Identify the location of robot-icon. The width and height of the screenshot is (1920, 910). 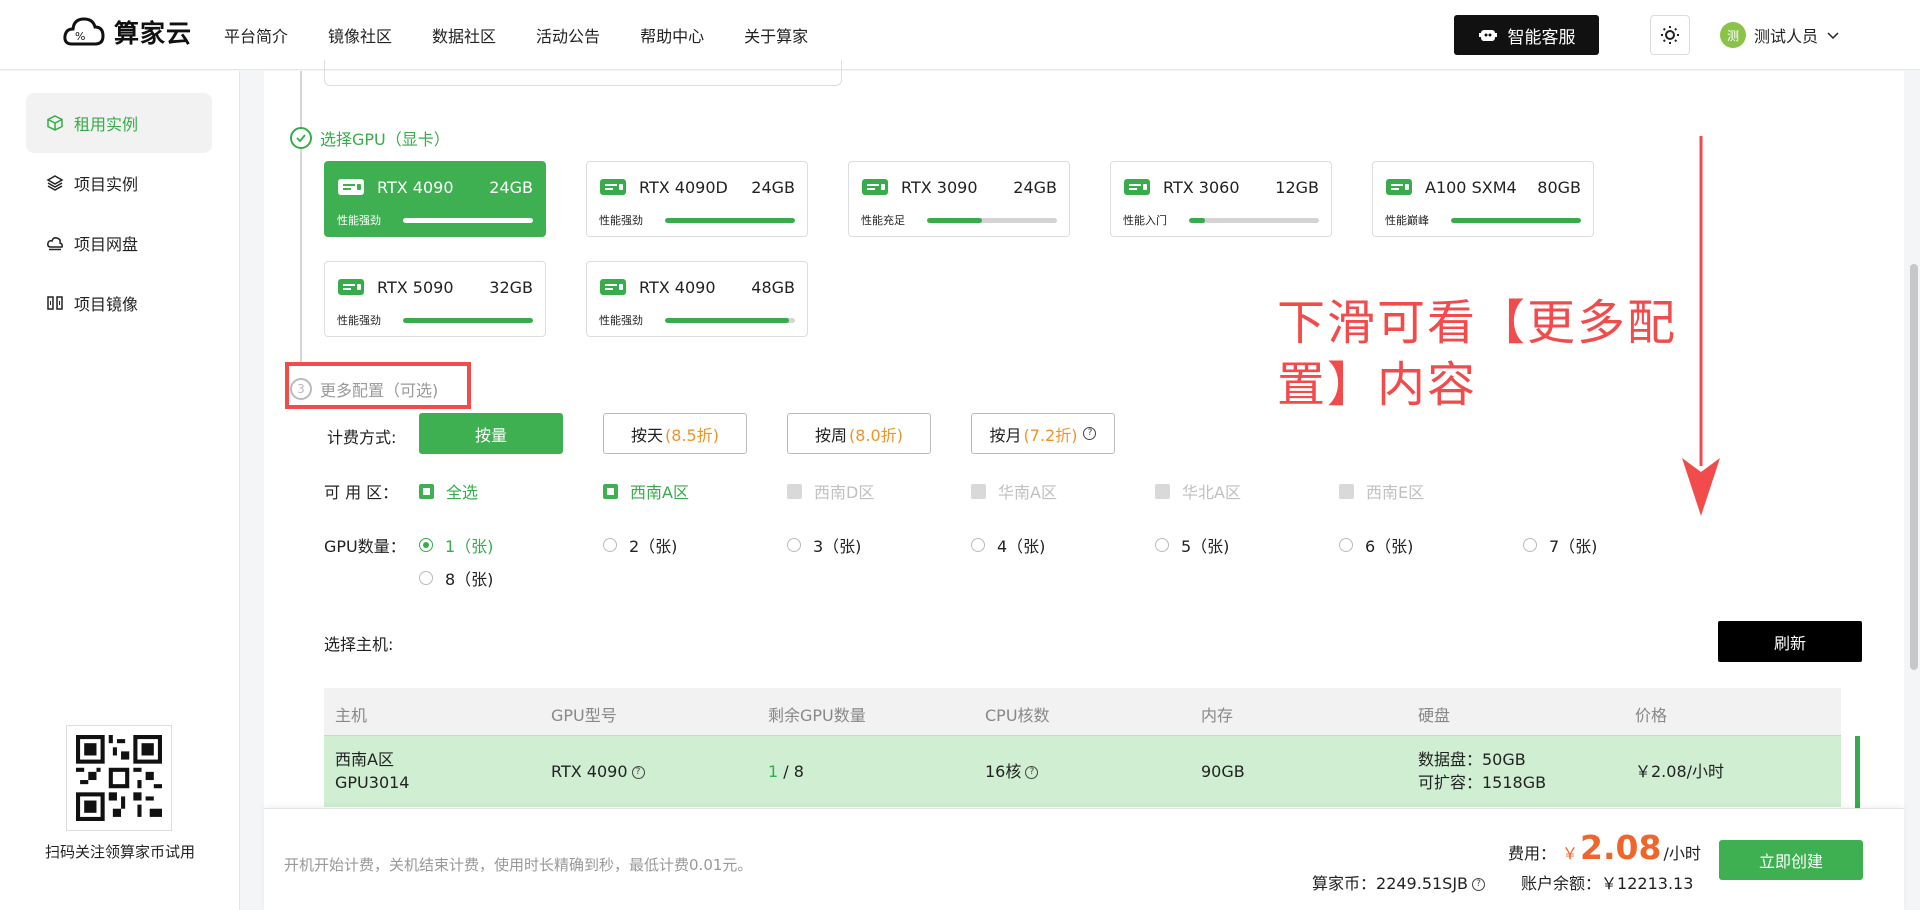
(1487, 35).